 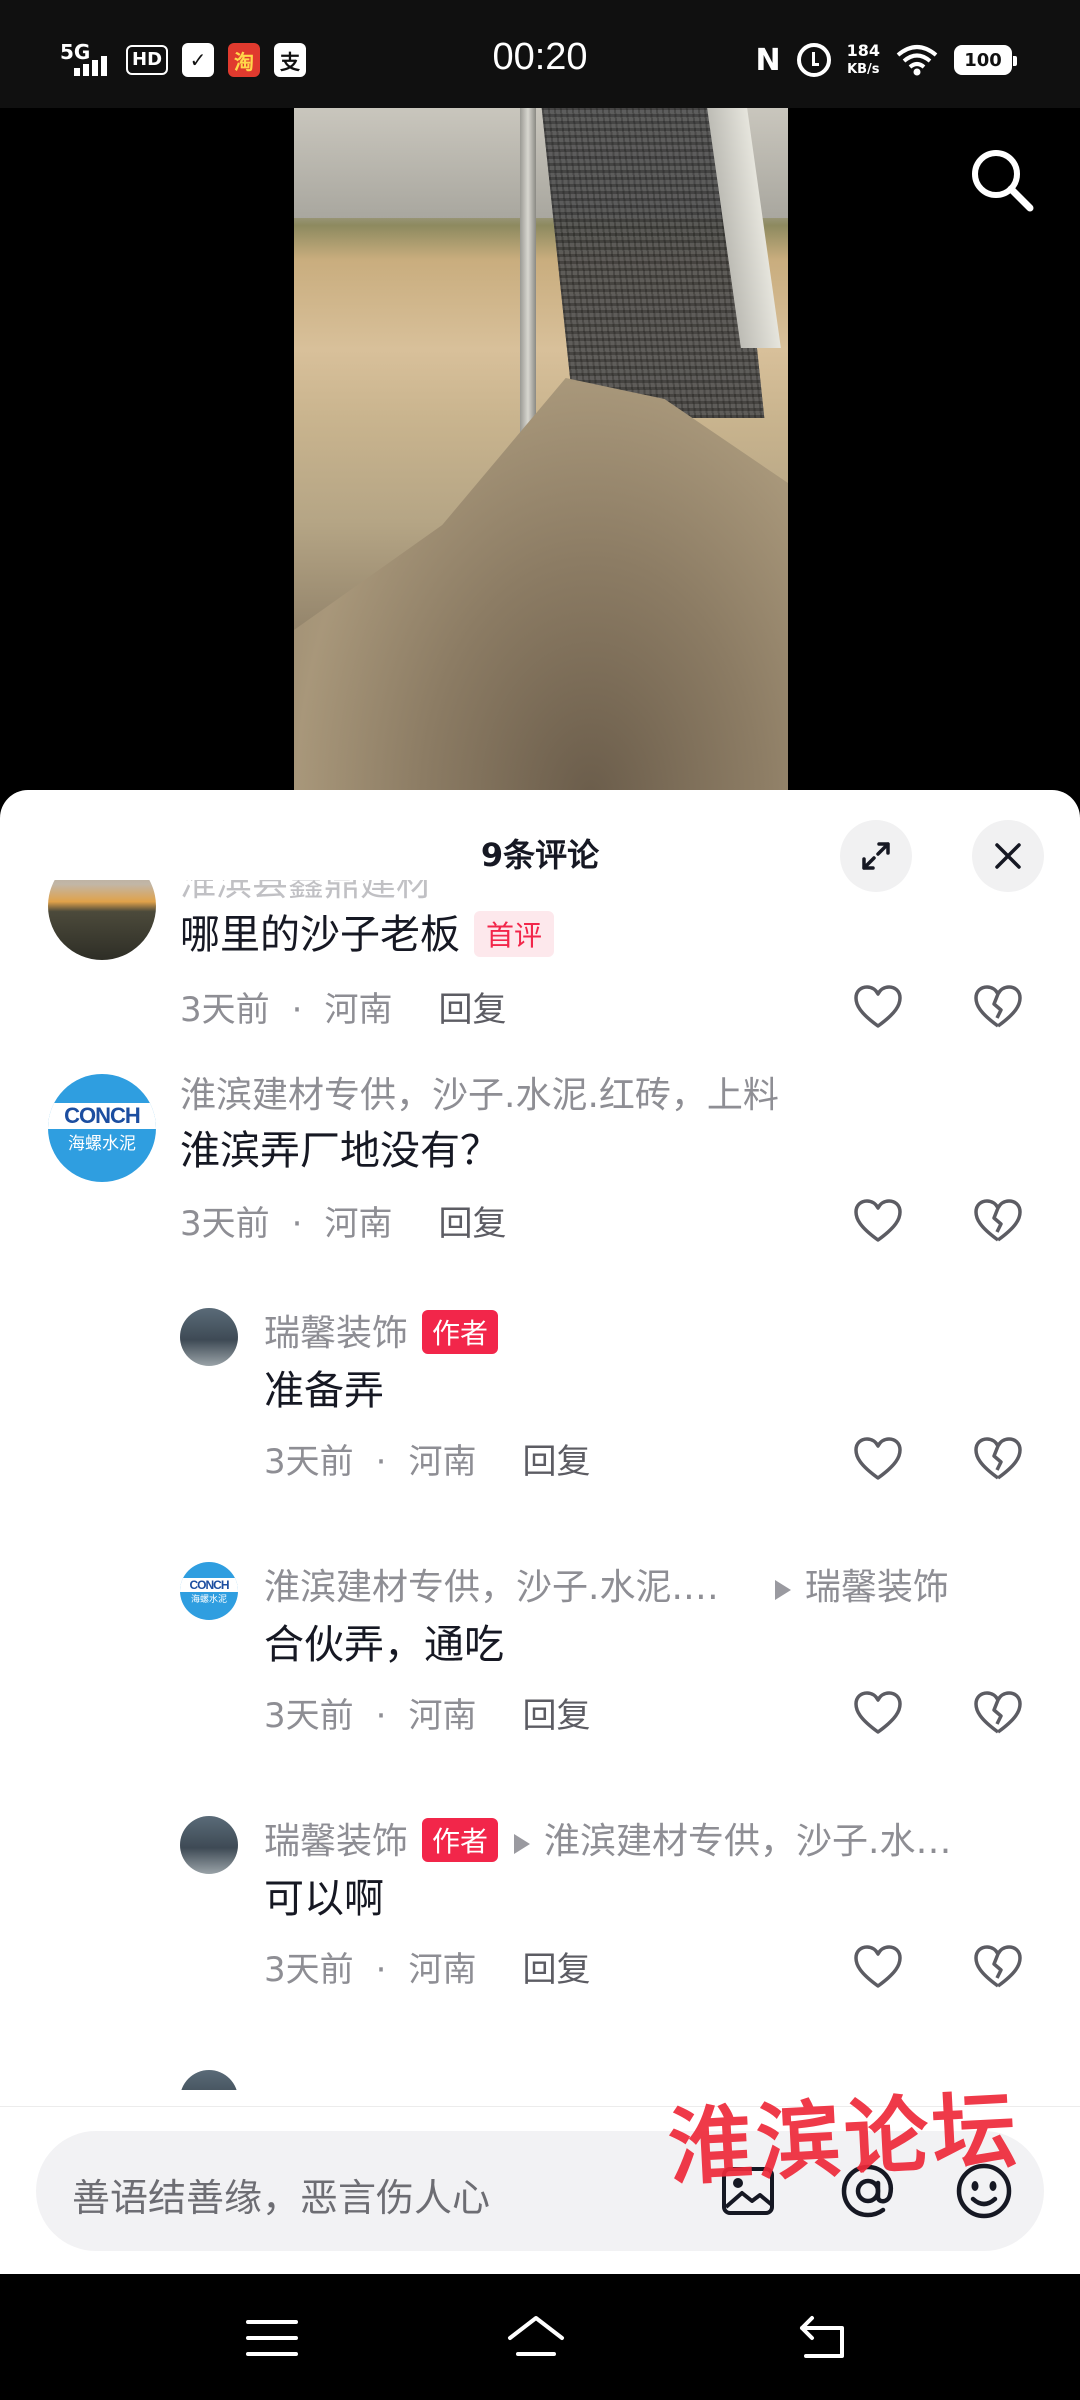 I want to click on comment-count-title: 9条评论, so click(x=540, y=855).